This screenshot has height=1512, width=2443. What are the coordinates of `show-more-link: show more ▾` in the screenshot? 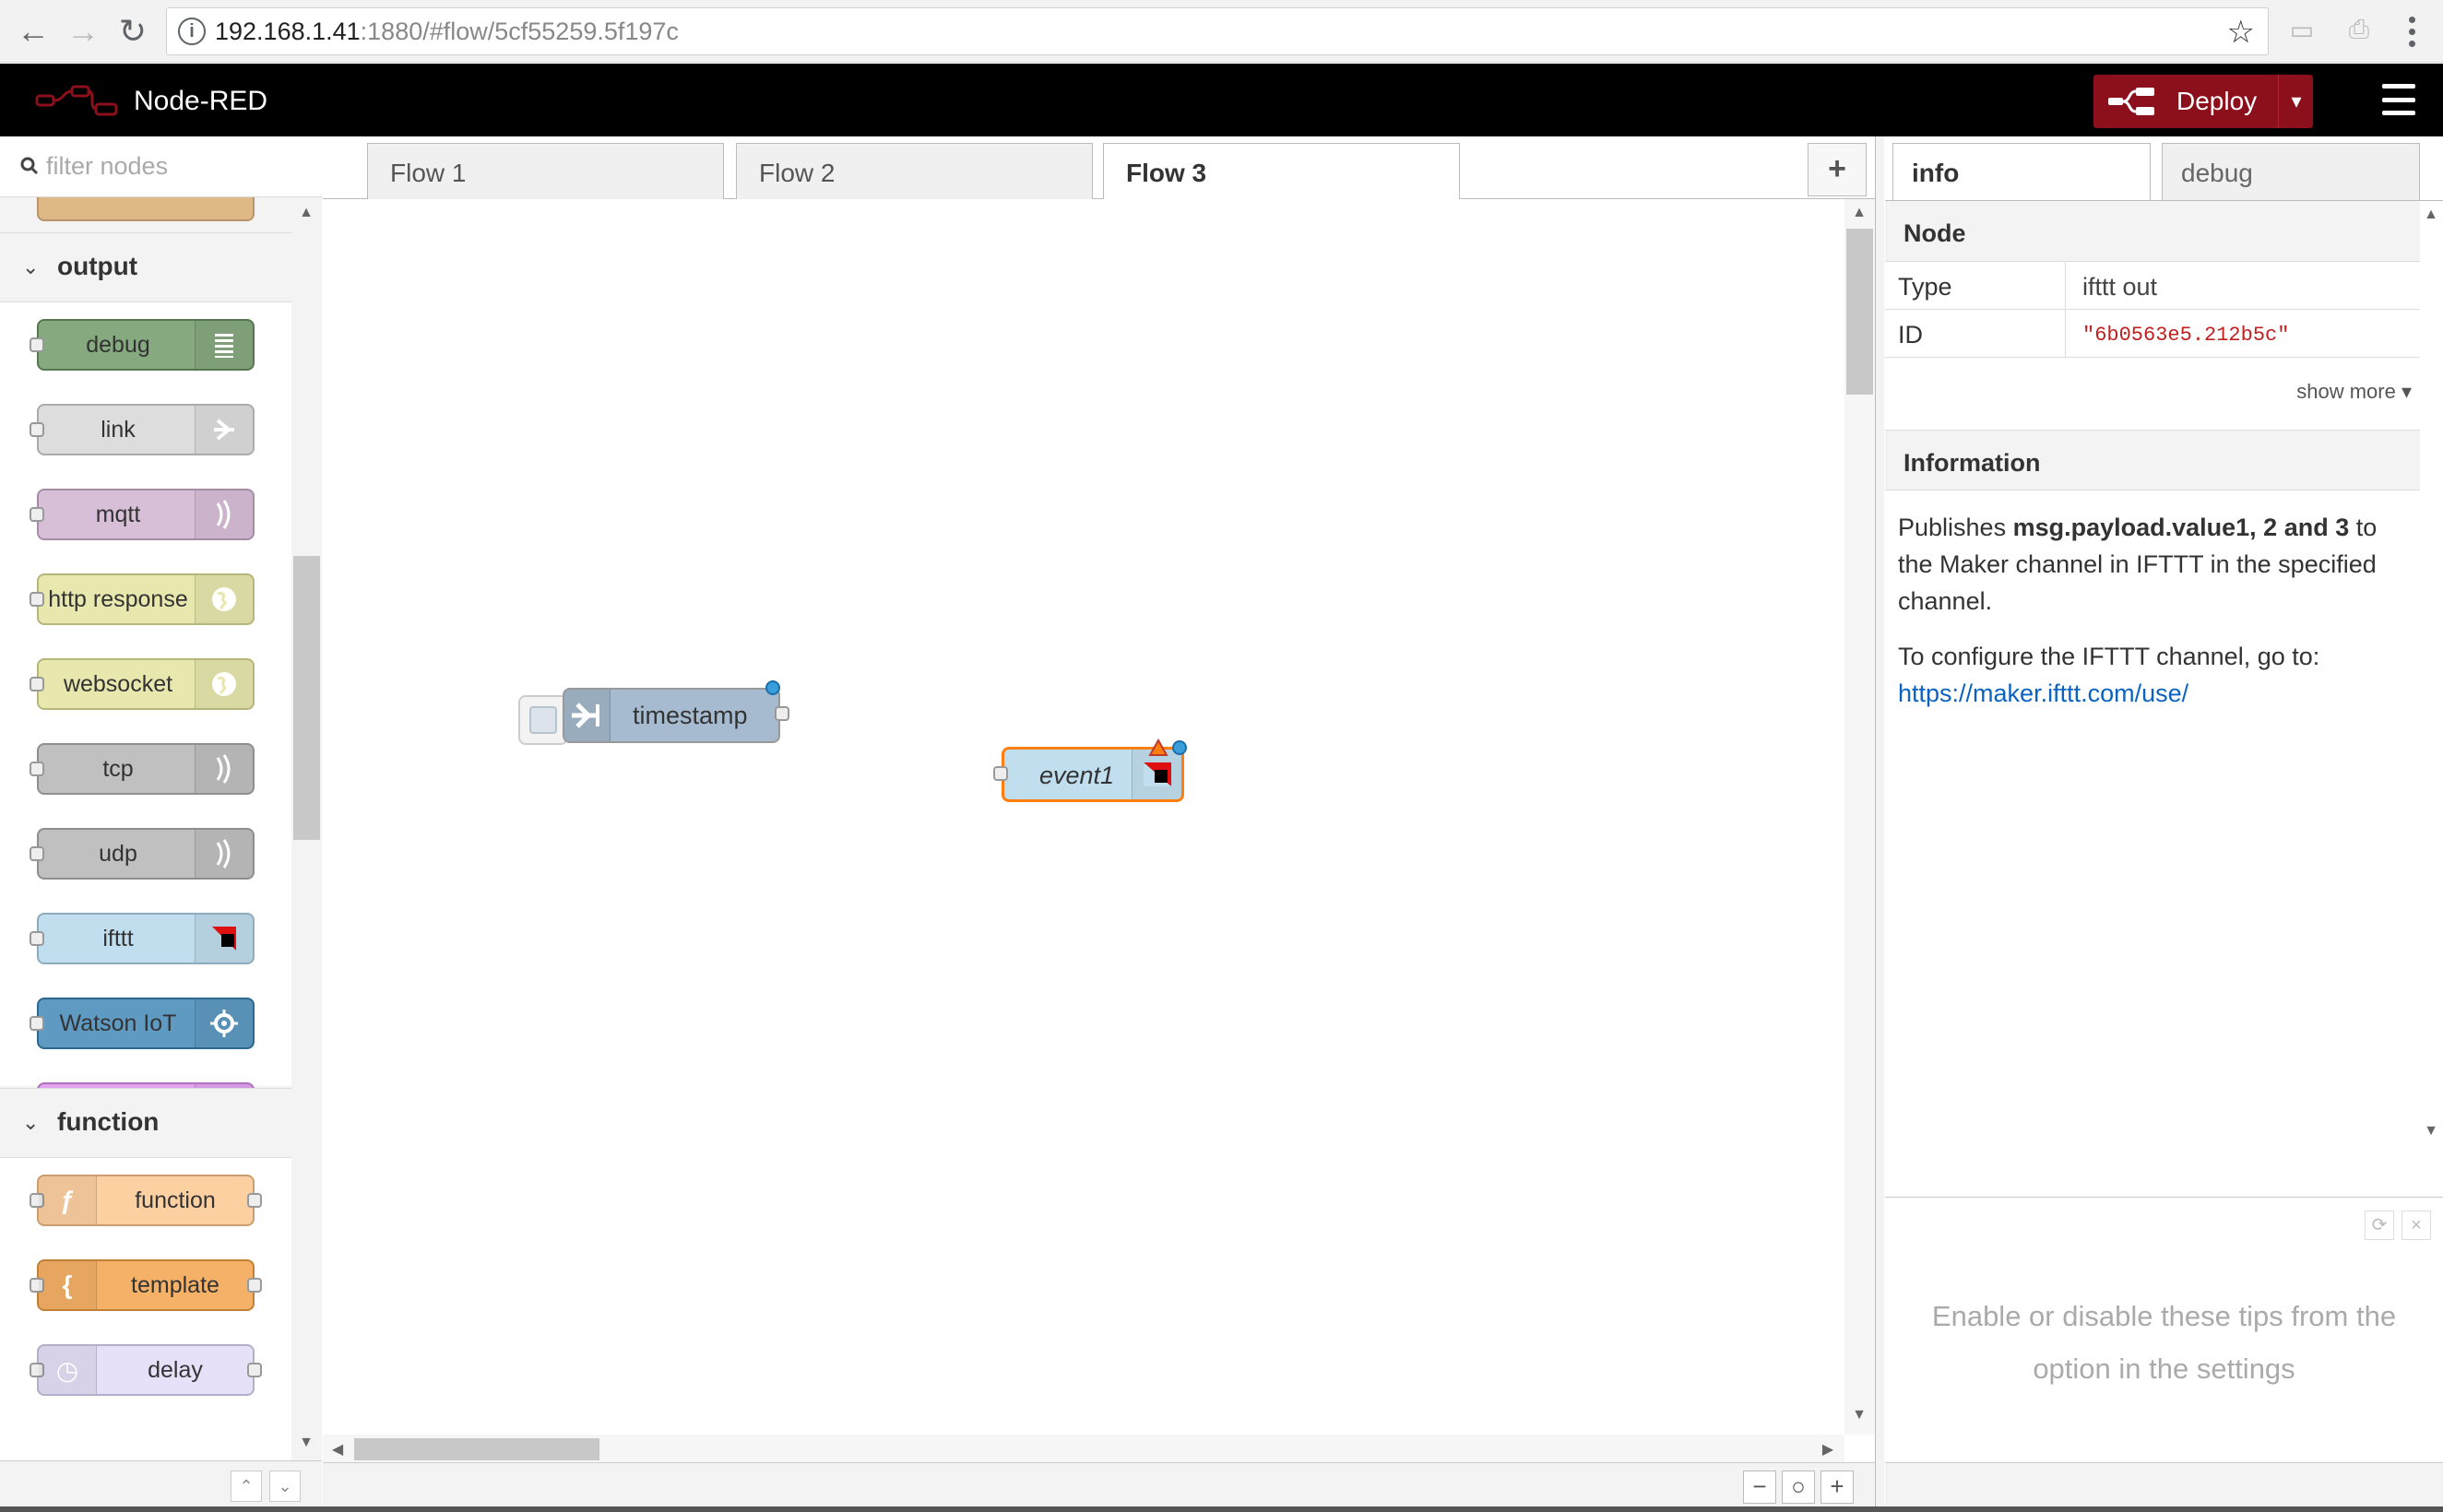 It's located at (2354, 392).